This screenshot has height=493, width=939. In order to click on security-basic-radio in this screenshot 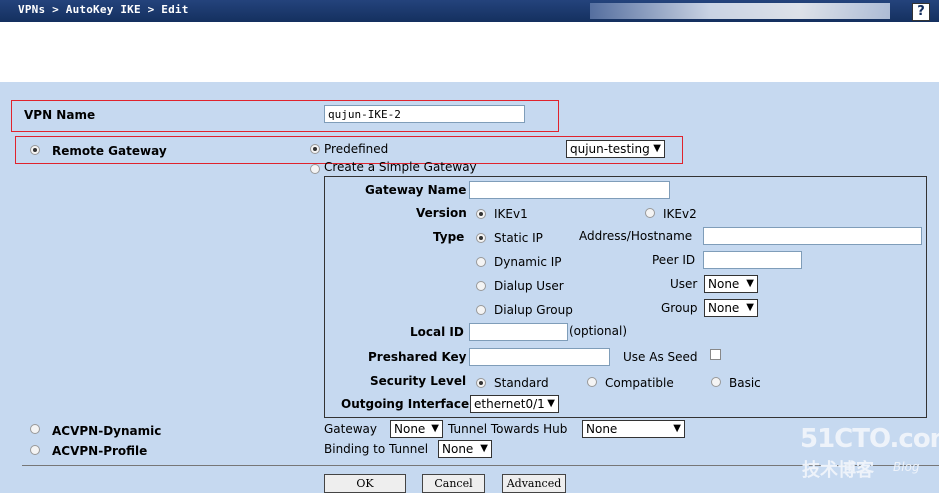, I will do `click(716, 382)`.